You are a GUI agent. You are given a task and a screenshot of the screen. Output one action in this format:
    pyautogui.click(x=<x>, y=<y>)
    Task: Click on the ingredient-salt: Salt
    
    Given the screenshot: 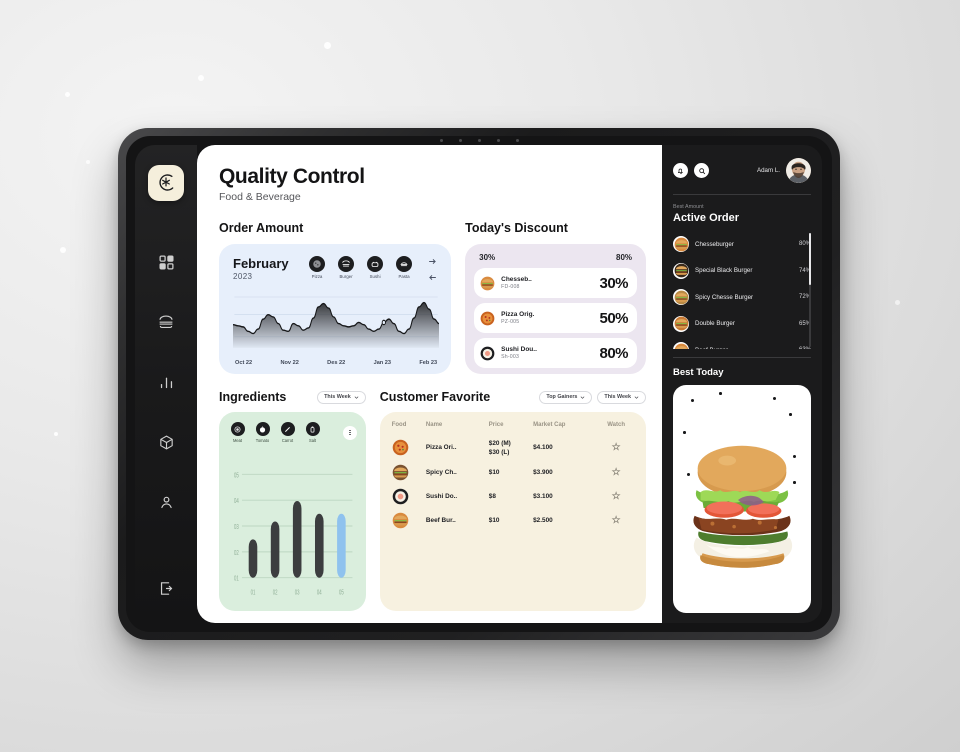 What is the action you would take?
    pyautogui.click(x=312, y=432)
    